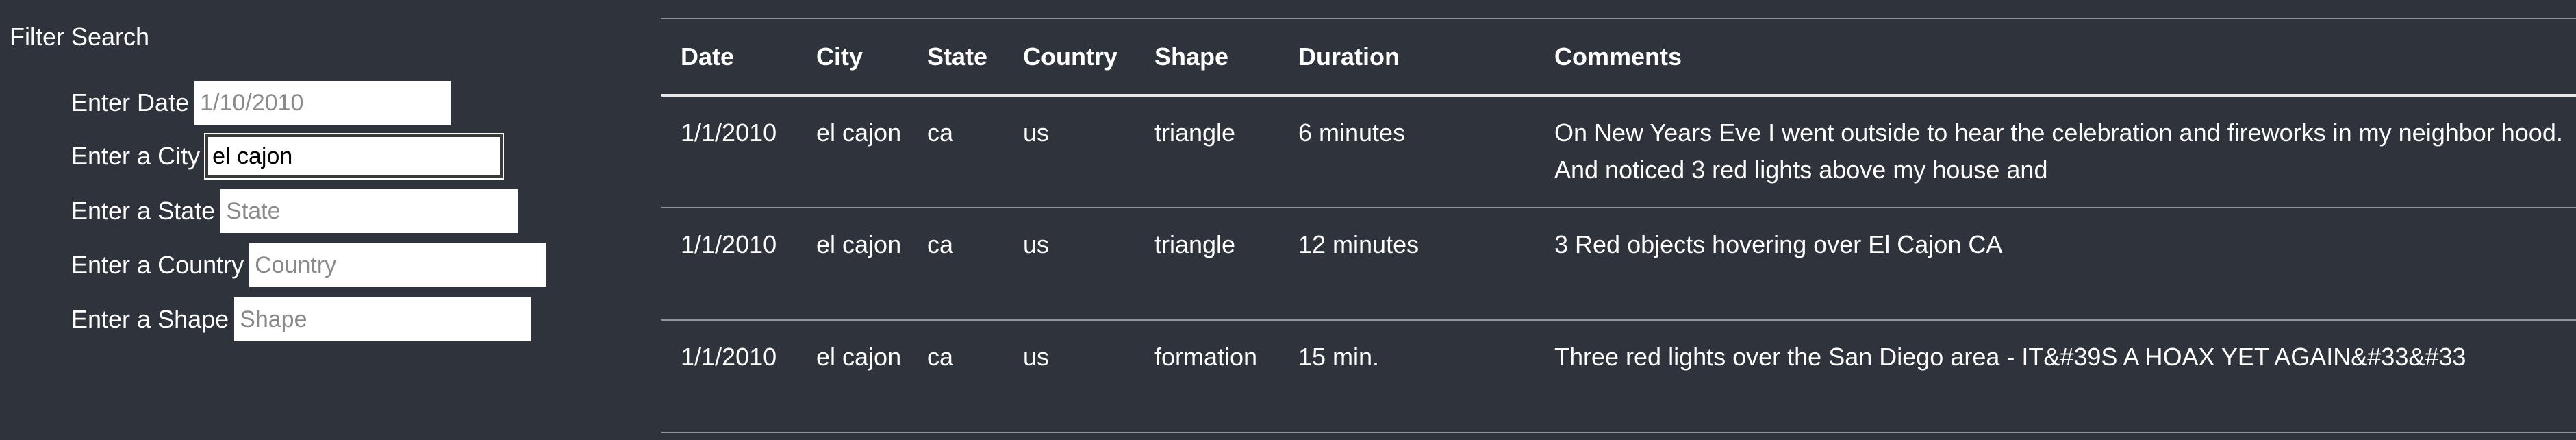  Describe the element at coordinates (143, 211) in the screenshot. I see `state-label: Enter a State` at that location.